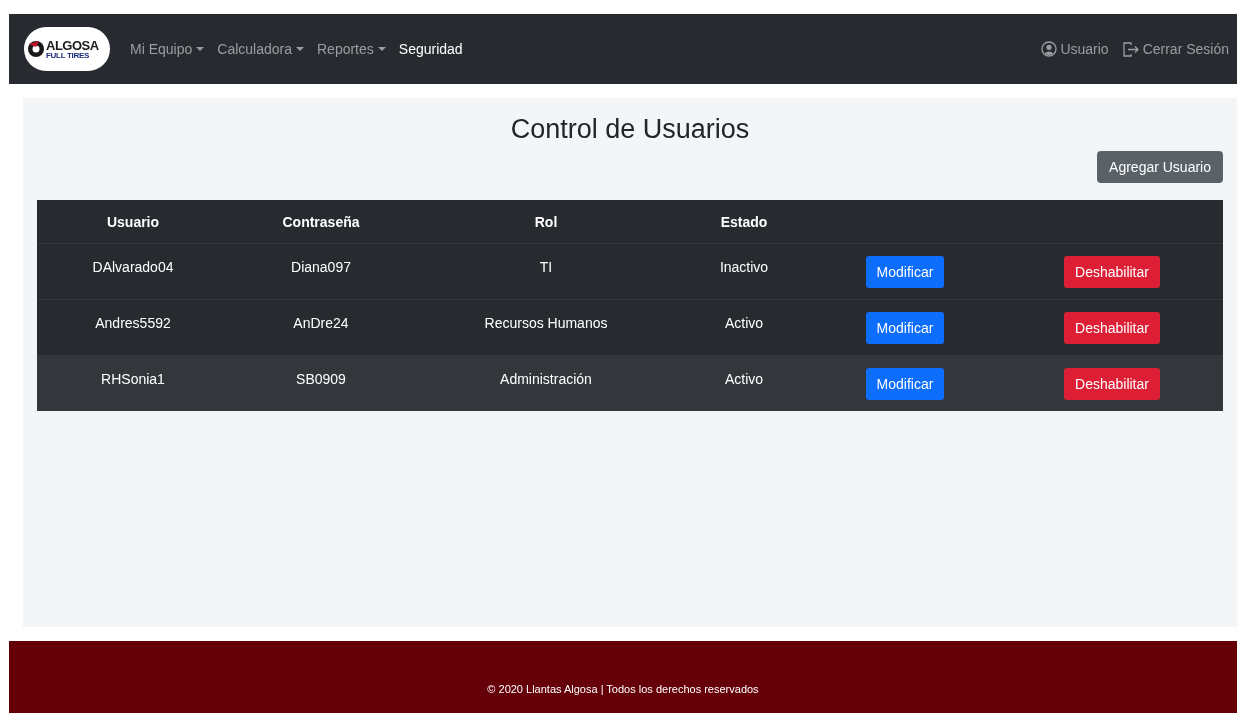 This screenshot has width=1243, height=713. I want to click on column-header: Contraseña, so click(321, 221).